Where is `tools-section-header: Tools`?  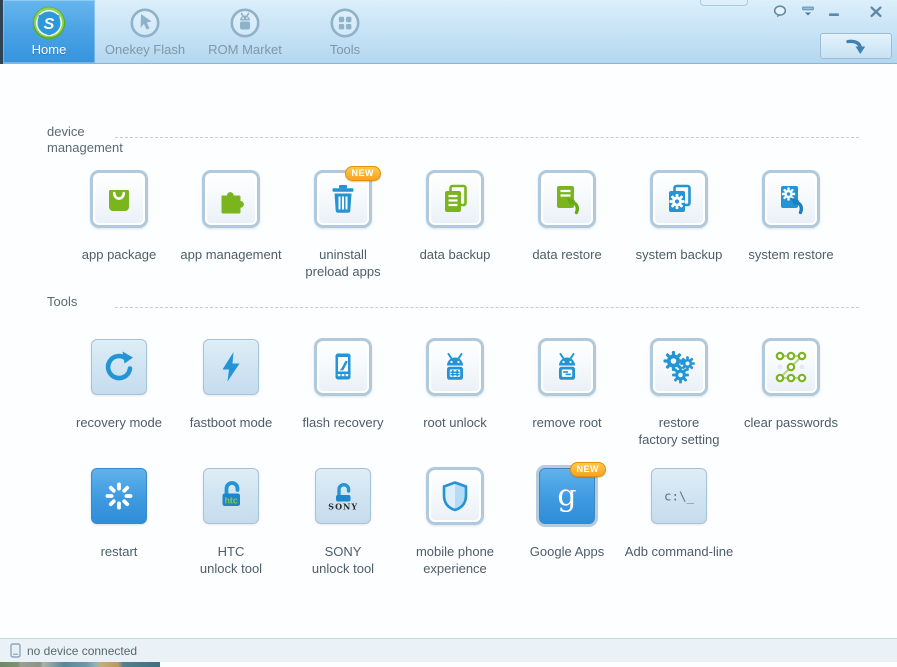 tools-section-header: Tools is located at coordinates (453, 302).